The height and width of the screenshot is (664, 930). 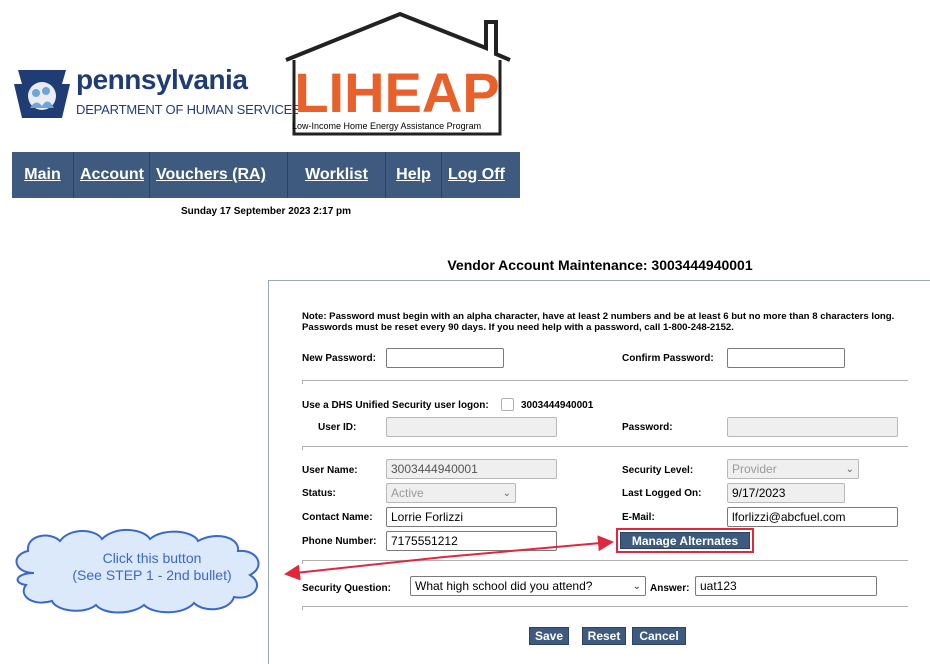 I want to click on nav-help: Help, so click(x=414, y=175).